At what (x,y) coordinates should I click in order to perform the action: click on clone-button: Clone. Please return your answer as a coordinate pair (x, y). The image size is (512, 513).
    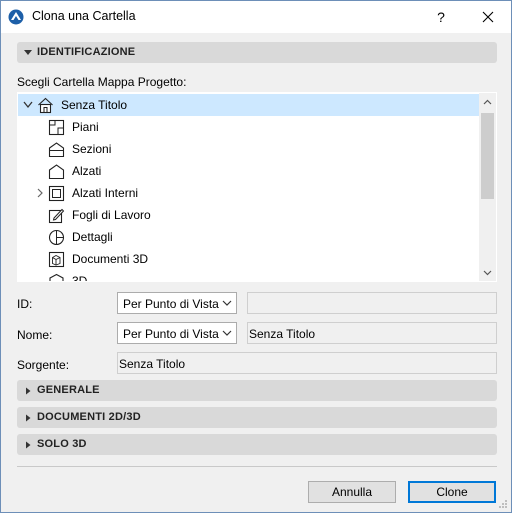
    Looking at the image, I should click on (452, 492).